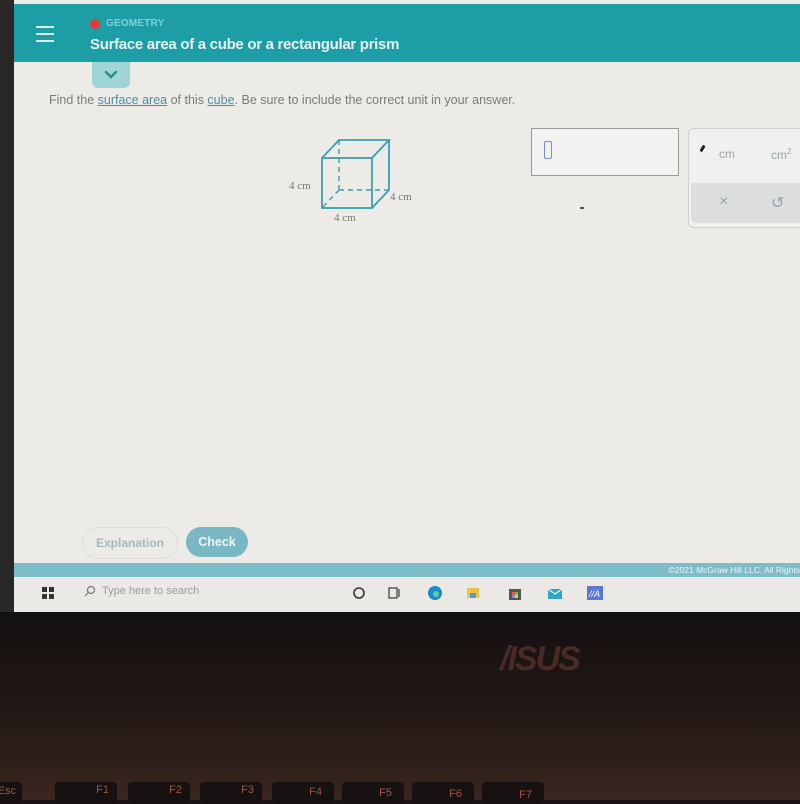  Describe the element at coordinates (102, 790) in the screenshot. I see `key-label: F1` at that location.